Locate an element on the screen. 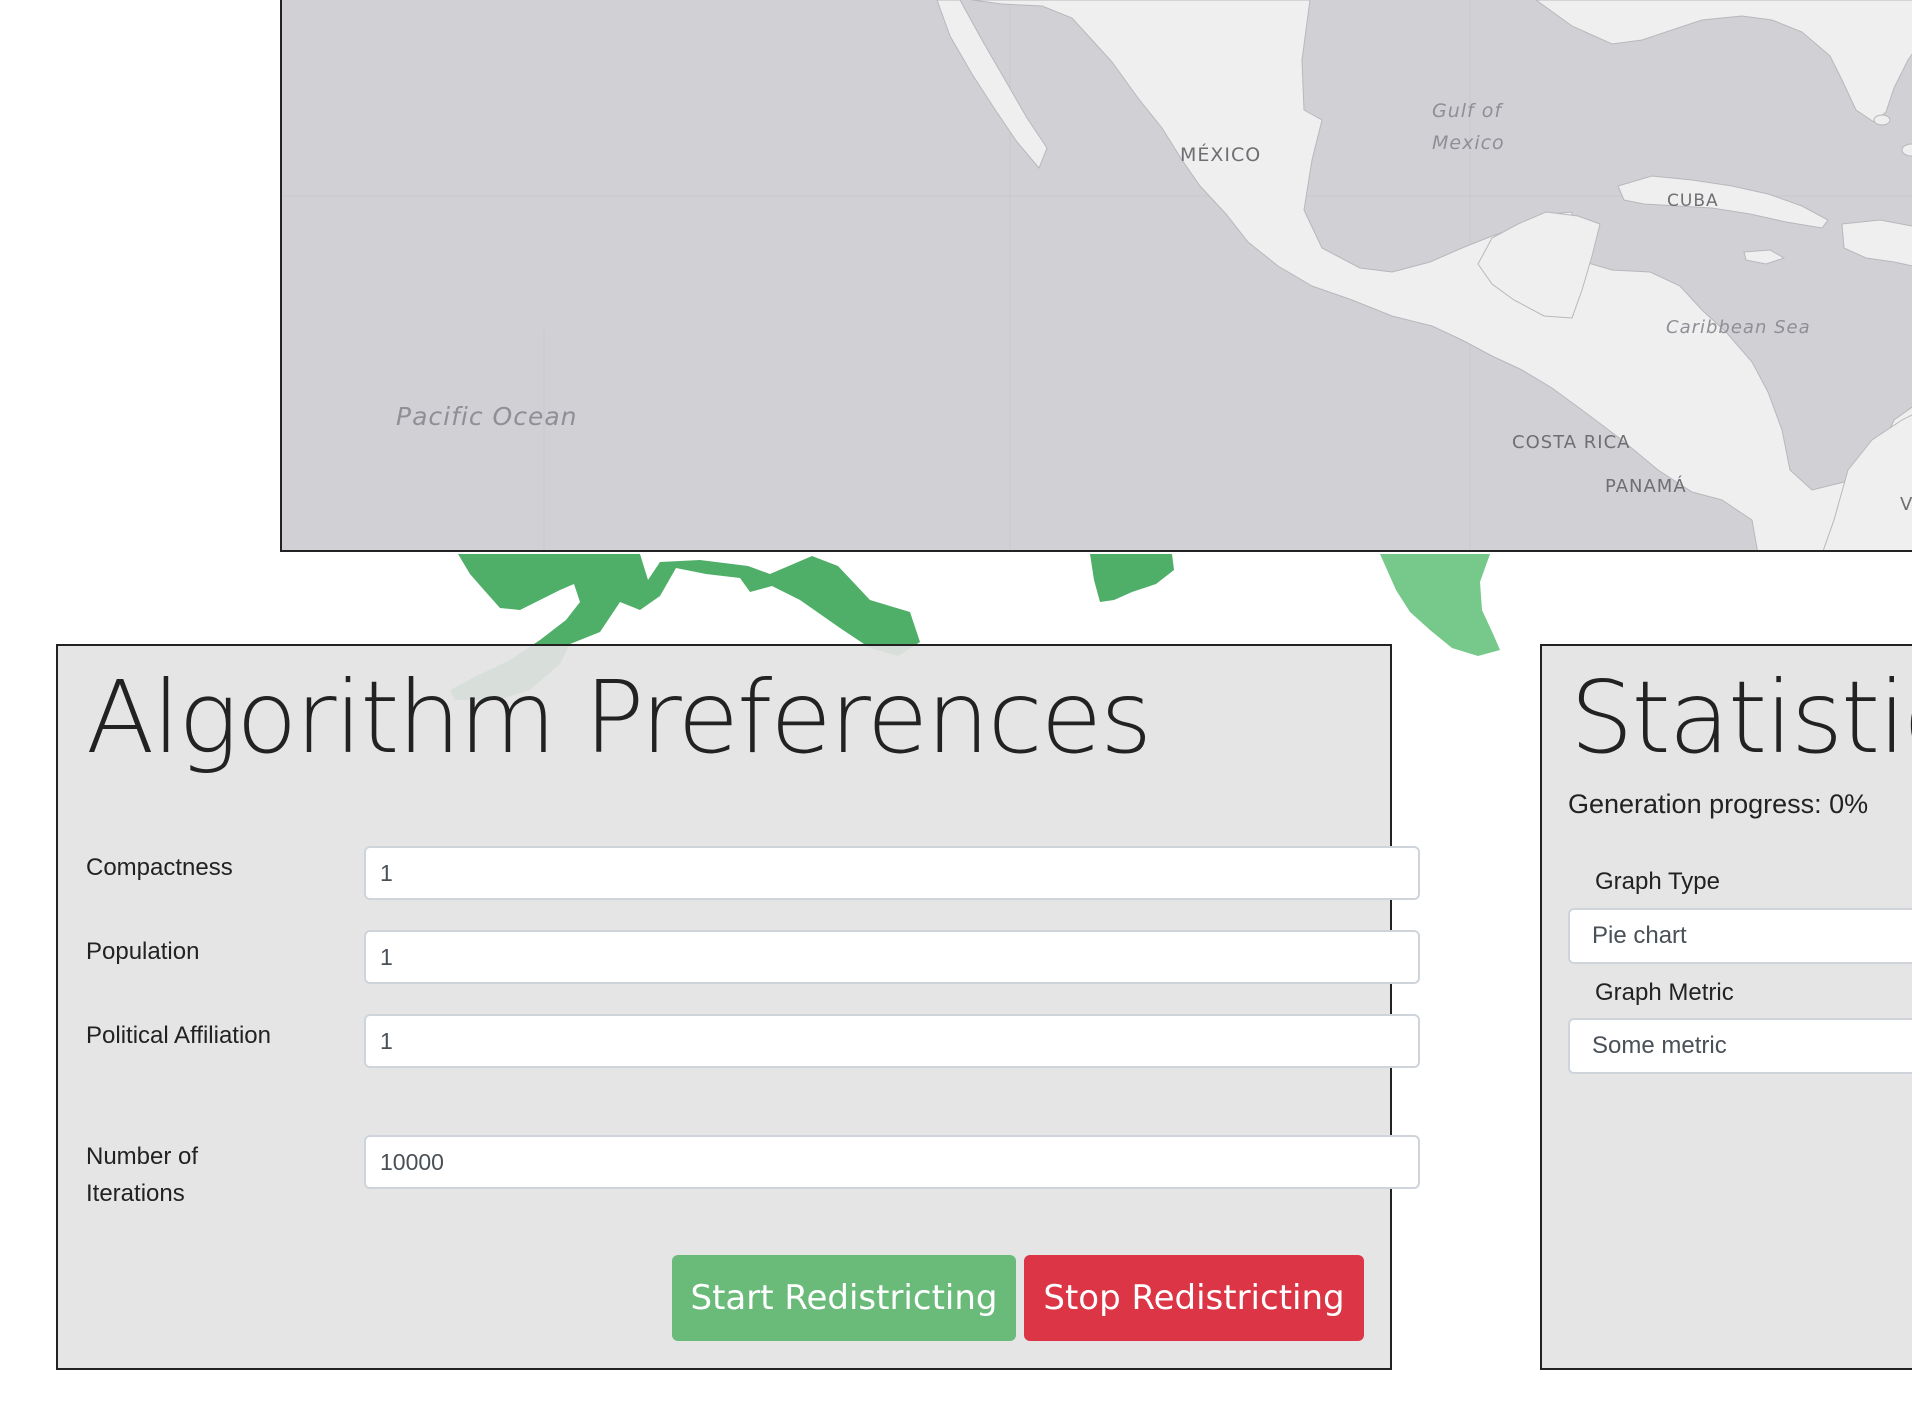 This screenshot has height=1414, width=1912. map-label-panama: PANAMÁ is located at coordinates (1646, 486).